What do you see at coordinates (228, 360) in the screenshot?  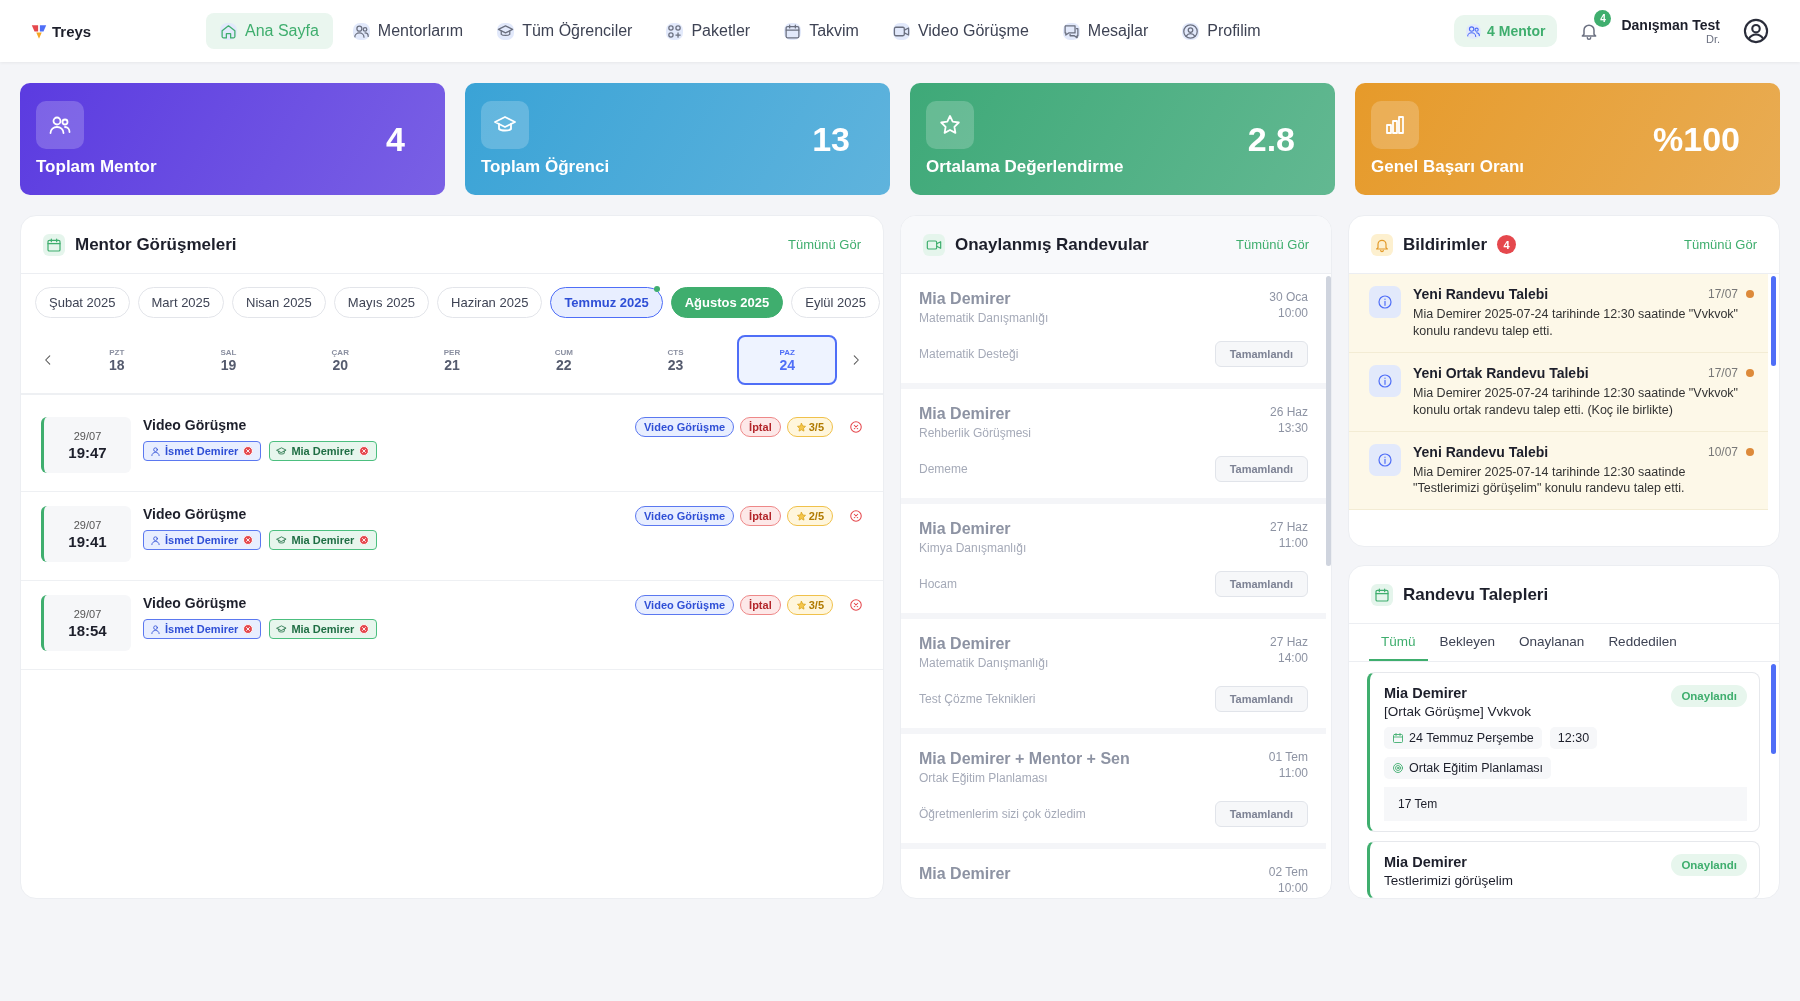 I see `day-tab: SAL 19` at bounding box center [228, 360].